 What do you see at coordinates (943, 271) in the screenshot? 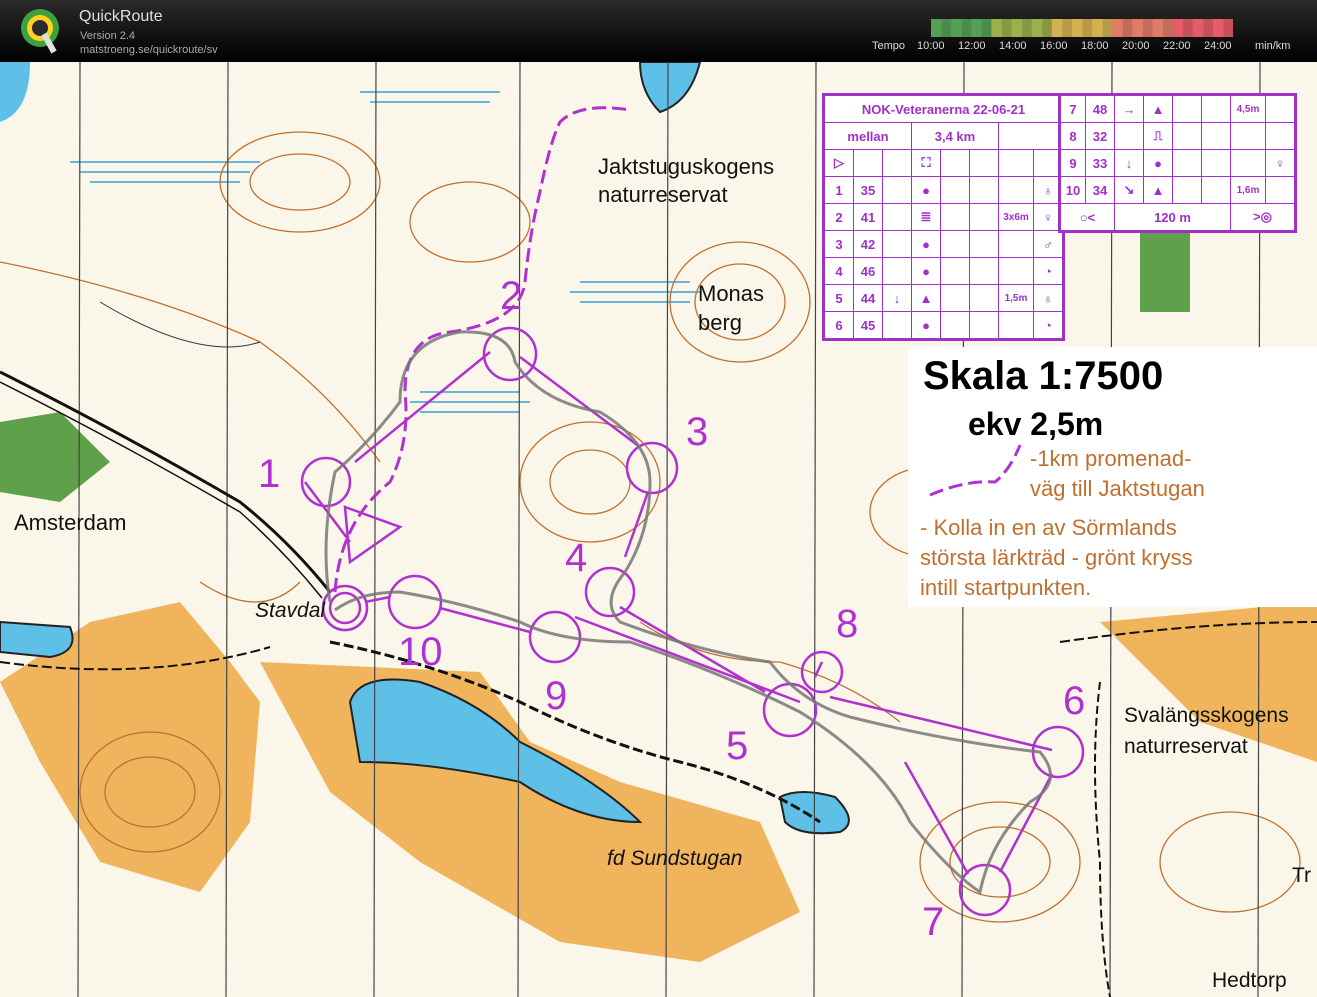
I see `description-row: 4 46 ● ◔` at bounding box center [943, 271].